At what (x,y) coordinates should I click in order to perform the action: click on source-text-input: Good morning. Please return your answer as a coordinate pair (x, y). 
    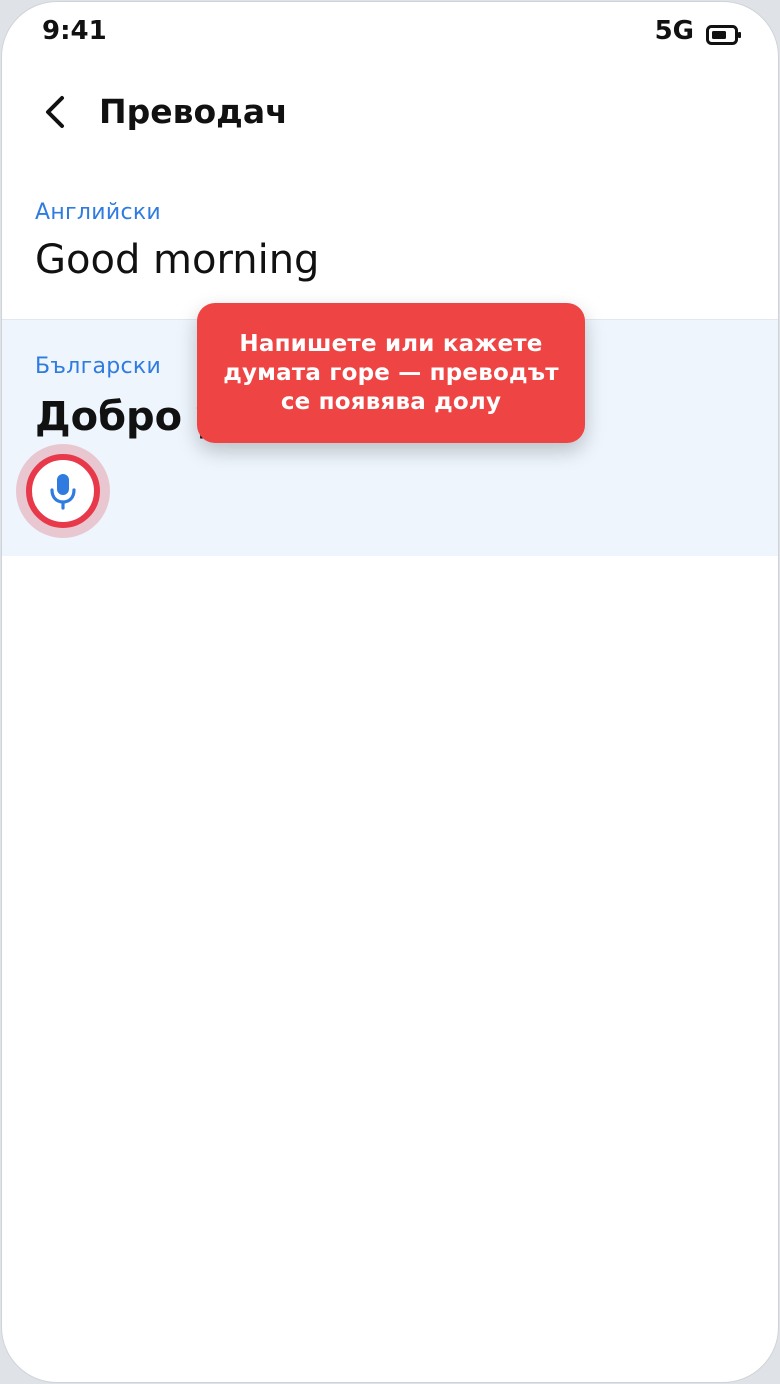
    Looking at the image, I should click on (385, 260).